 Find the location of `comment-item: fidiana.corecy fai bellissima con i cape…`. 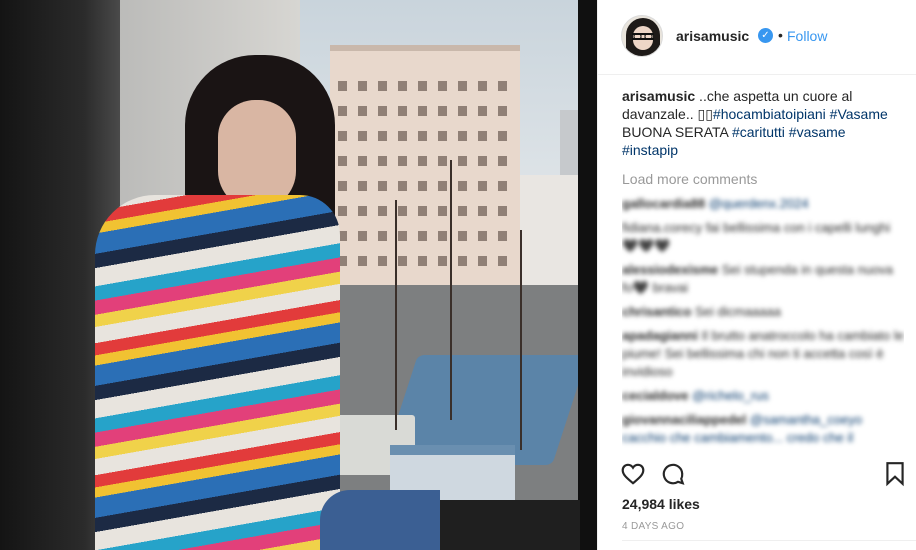

comment-item: fidiana.corecy fai bellissima con i cape… is located at coordinates (763, 237).